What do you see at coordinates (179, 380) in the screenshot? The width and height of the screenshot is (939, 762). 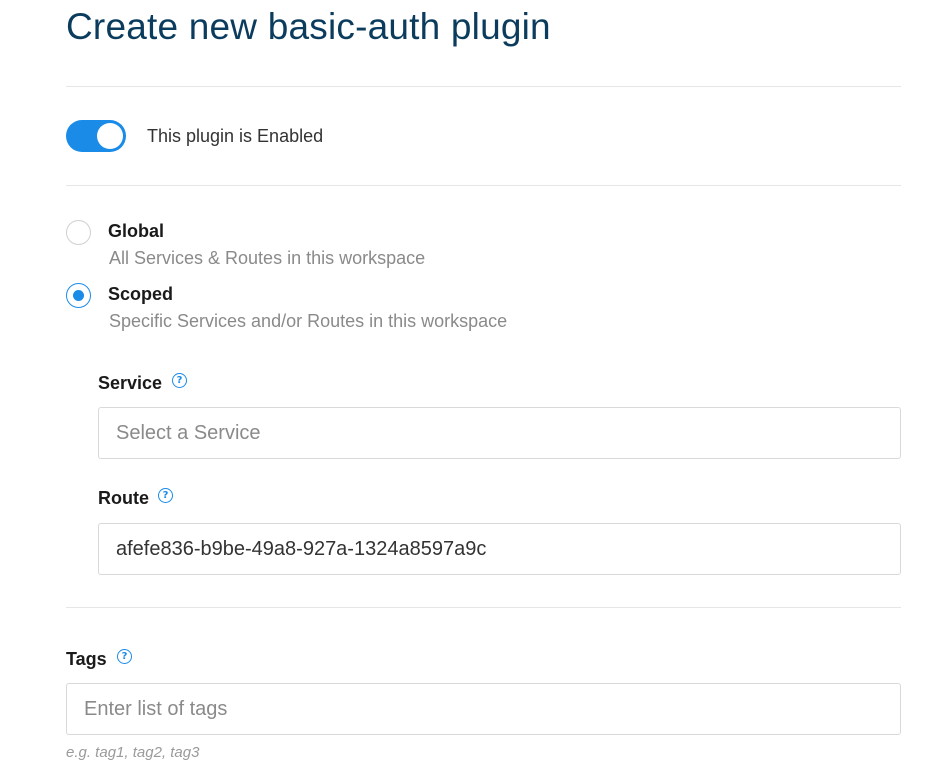 I see `service-help-icon: ?` at bounding box center [179, 380].